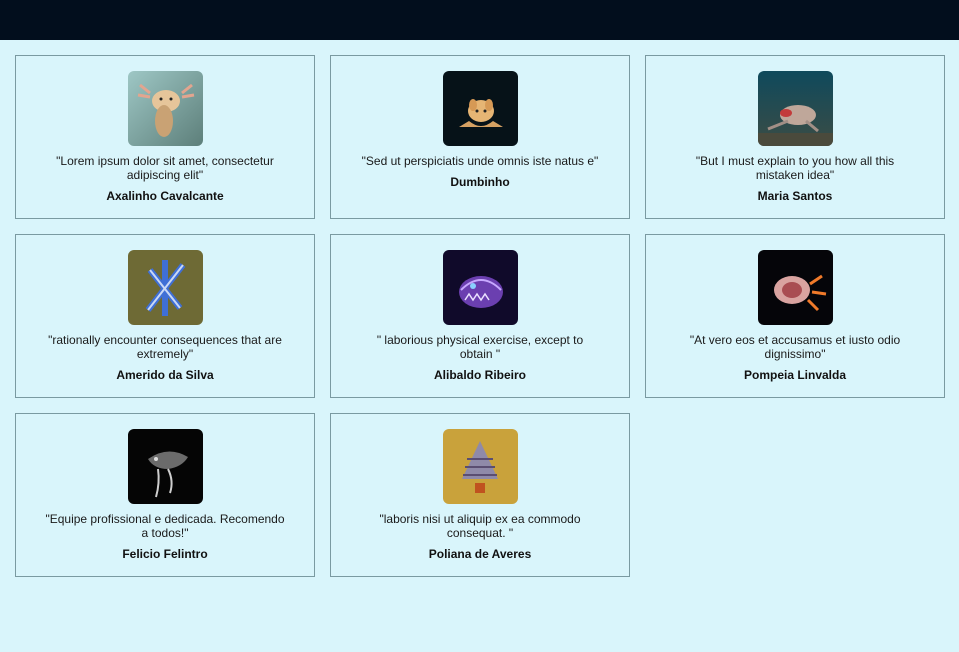 The image size is (959, 652). What do you see at coordinates (479, 20) in the screenshot?
I see `top-navbar` at bounding box center [479, 20].